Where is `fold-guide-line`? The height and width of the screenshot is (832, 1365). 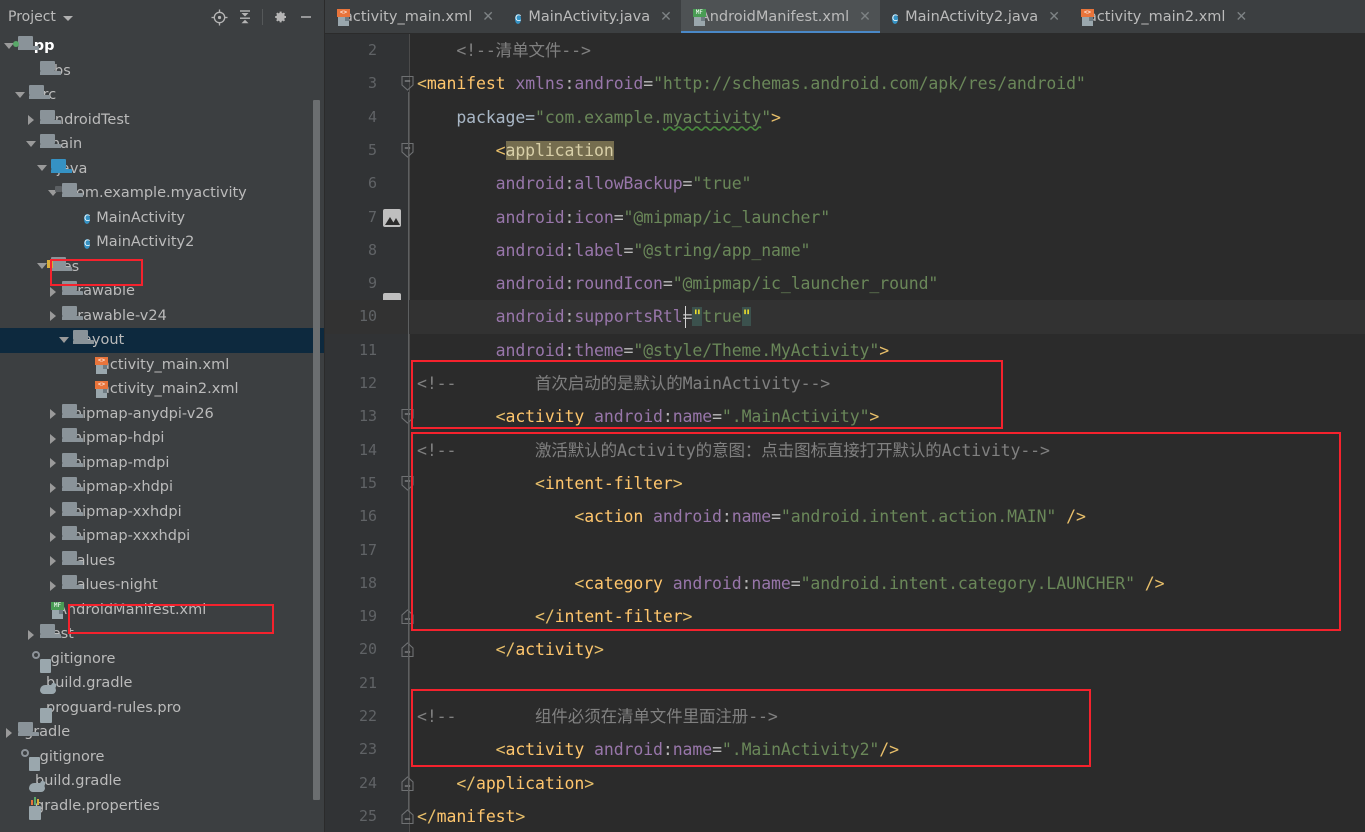 fold-guide-line is located at coordinates (408, 551).